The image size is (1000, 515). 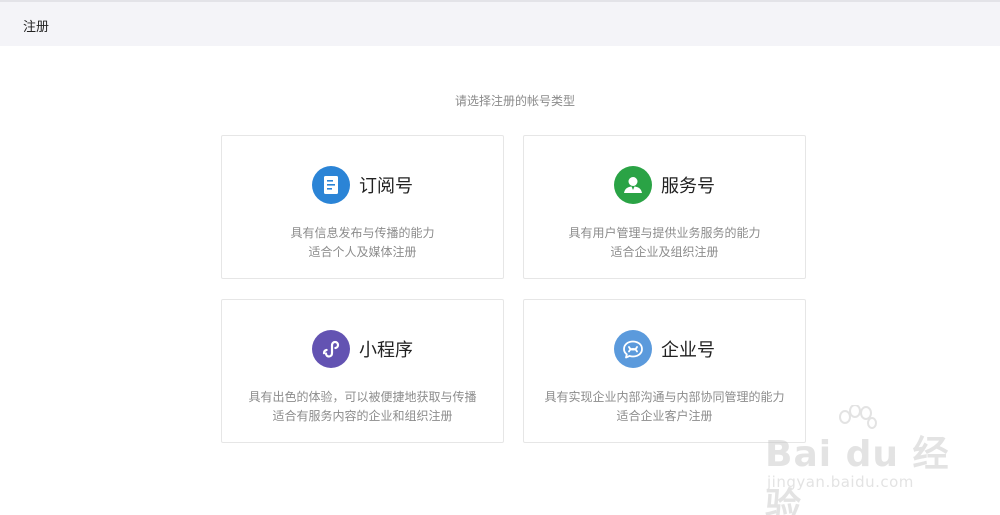 I want to click on baidu-jingyan-watermark: Bai du 经验 jingyan.baidu.com, so click(x=860, y=460).